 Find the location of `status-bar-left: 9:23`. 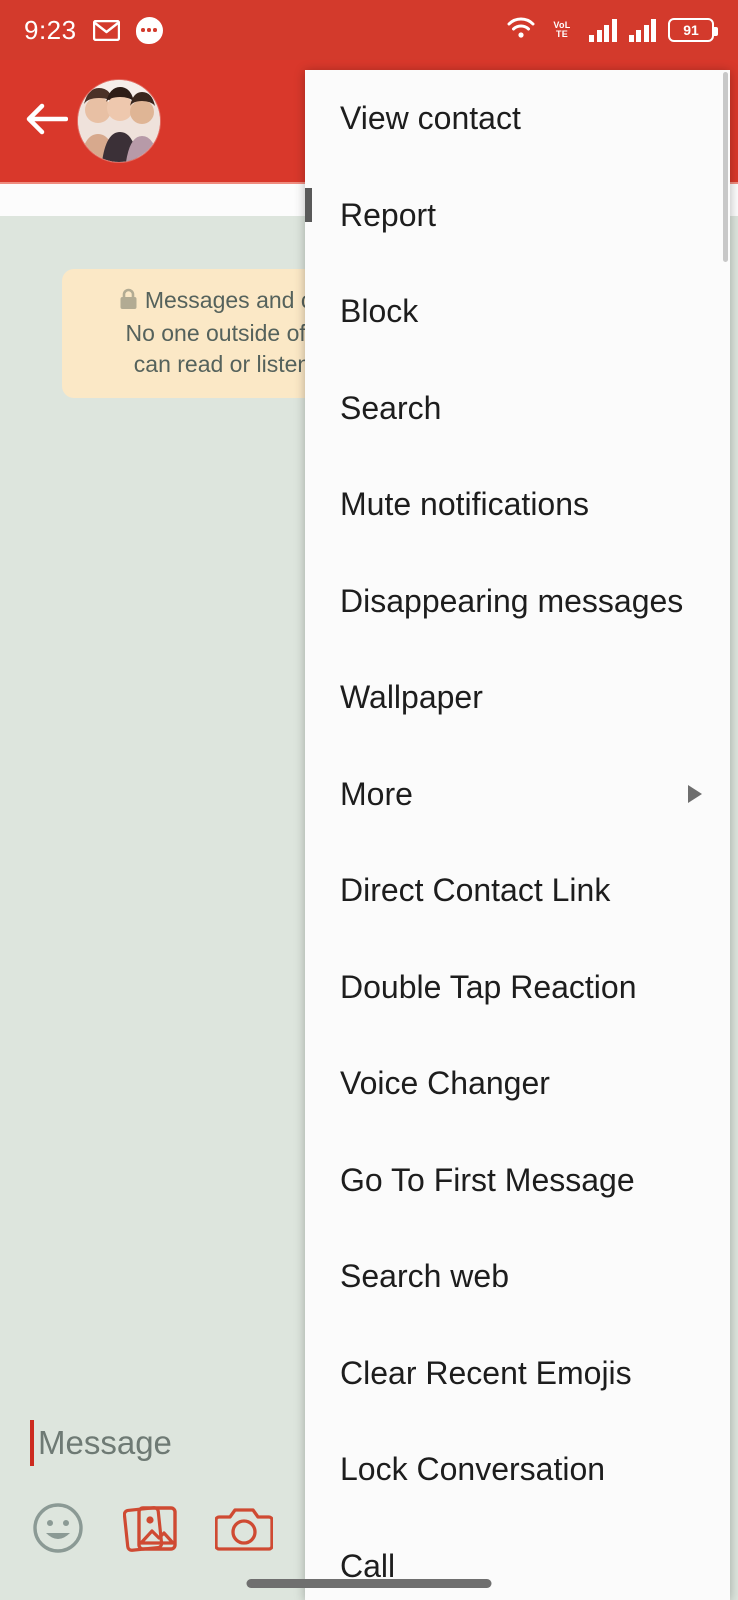

status-bar-left: 9:23 is located at coordinates (93, 30).